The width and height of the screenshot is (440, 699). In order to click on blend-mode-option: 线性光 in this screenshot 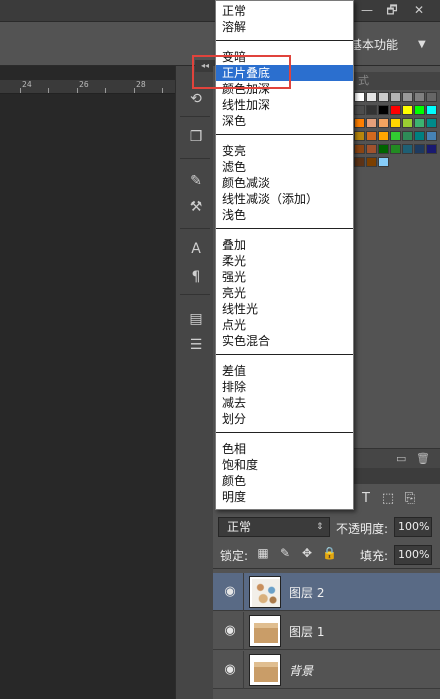, I will do `click(284, 309)`.